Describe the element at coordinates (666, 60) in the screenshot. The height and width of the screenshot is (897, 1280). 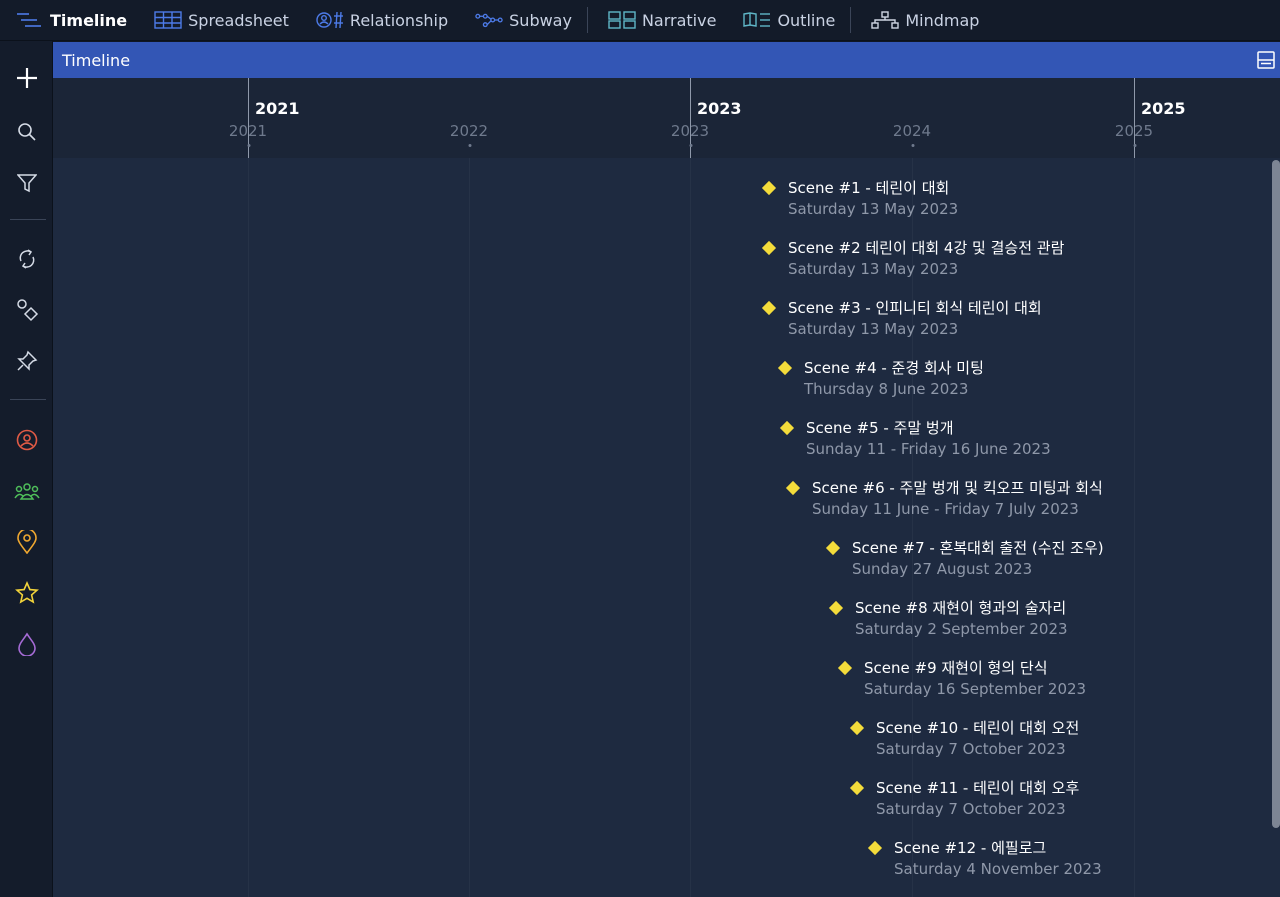
I see `panel-header: Timeline` at that location.